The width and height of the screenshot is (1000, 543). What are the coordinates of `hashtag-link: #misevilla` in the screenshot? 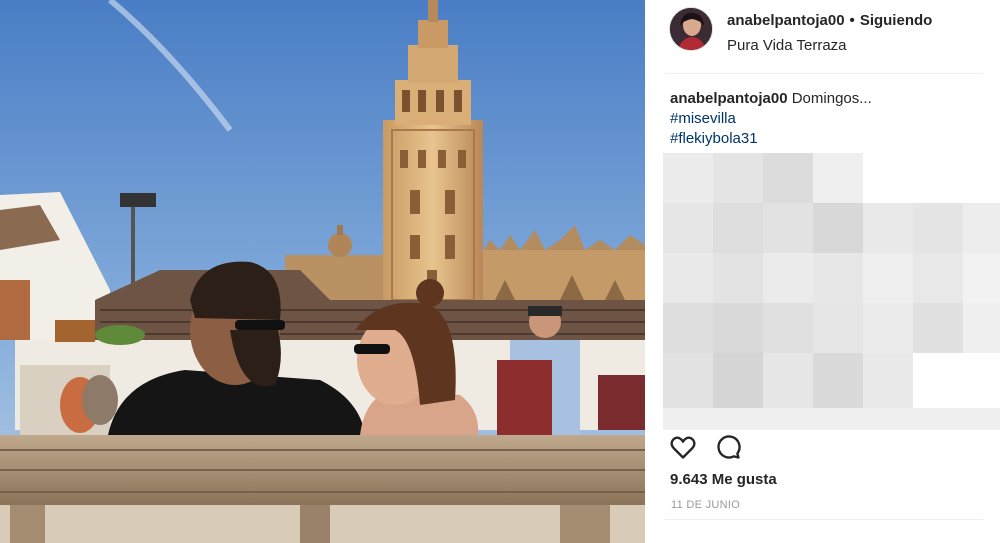 It's located at (825, 119).